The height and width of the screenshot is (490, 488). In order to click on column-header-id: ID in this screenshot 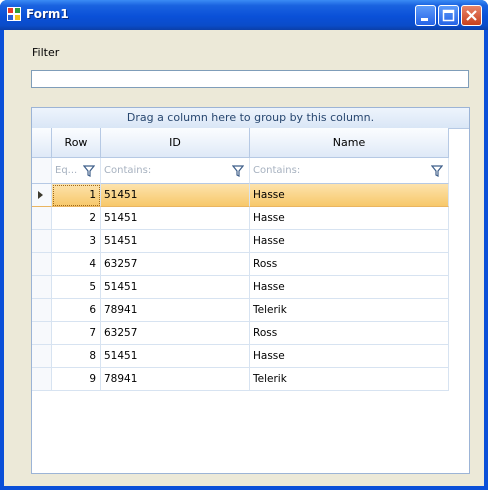, I will do `click(175, 143)`.